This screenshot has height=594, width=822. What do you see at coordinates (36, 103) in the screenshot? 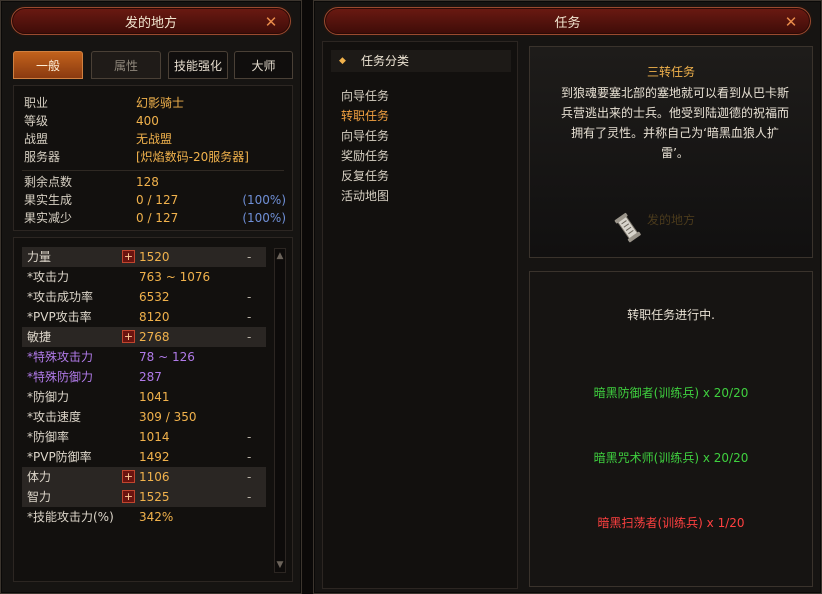
I see `info-label: 职业` at bounding box center [36, 103].